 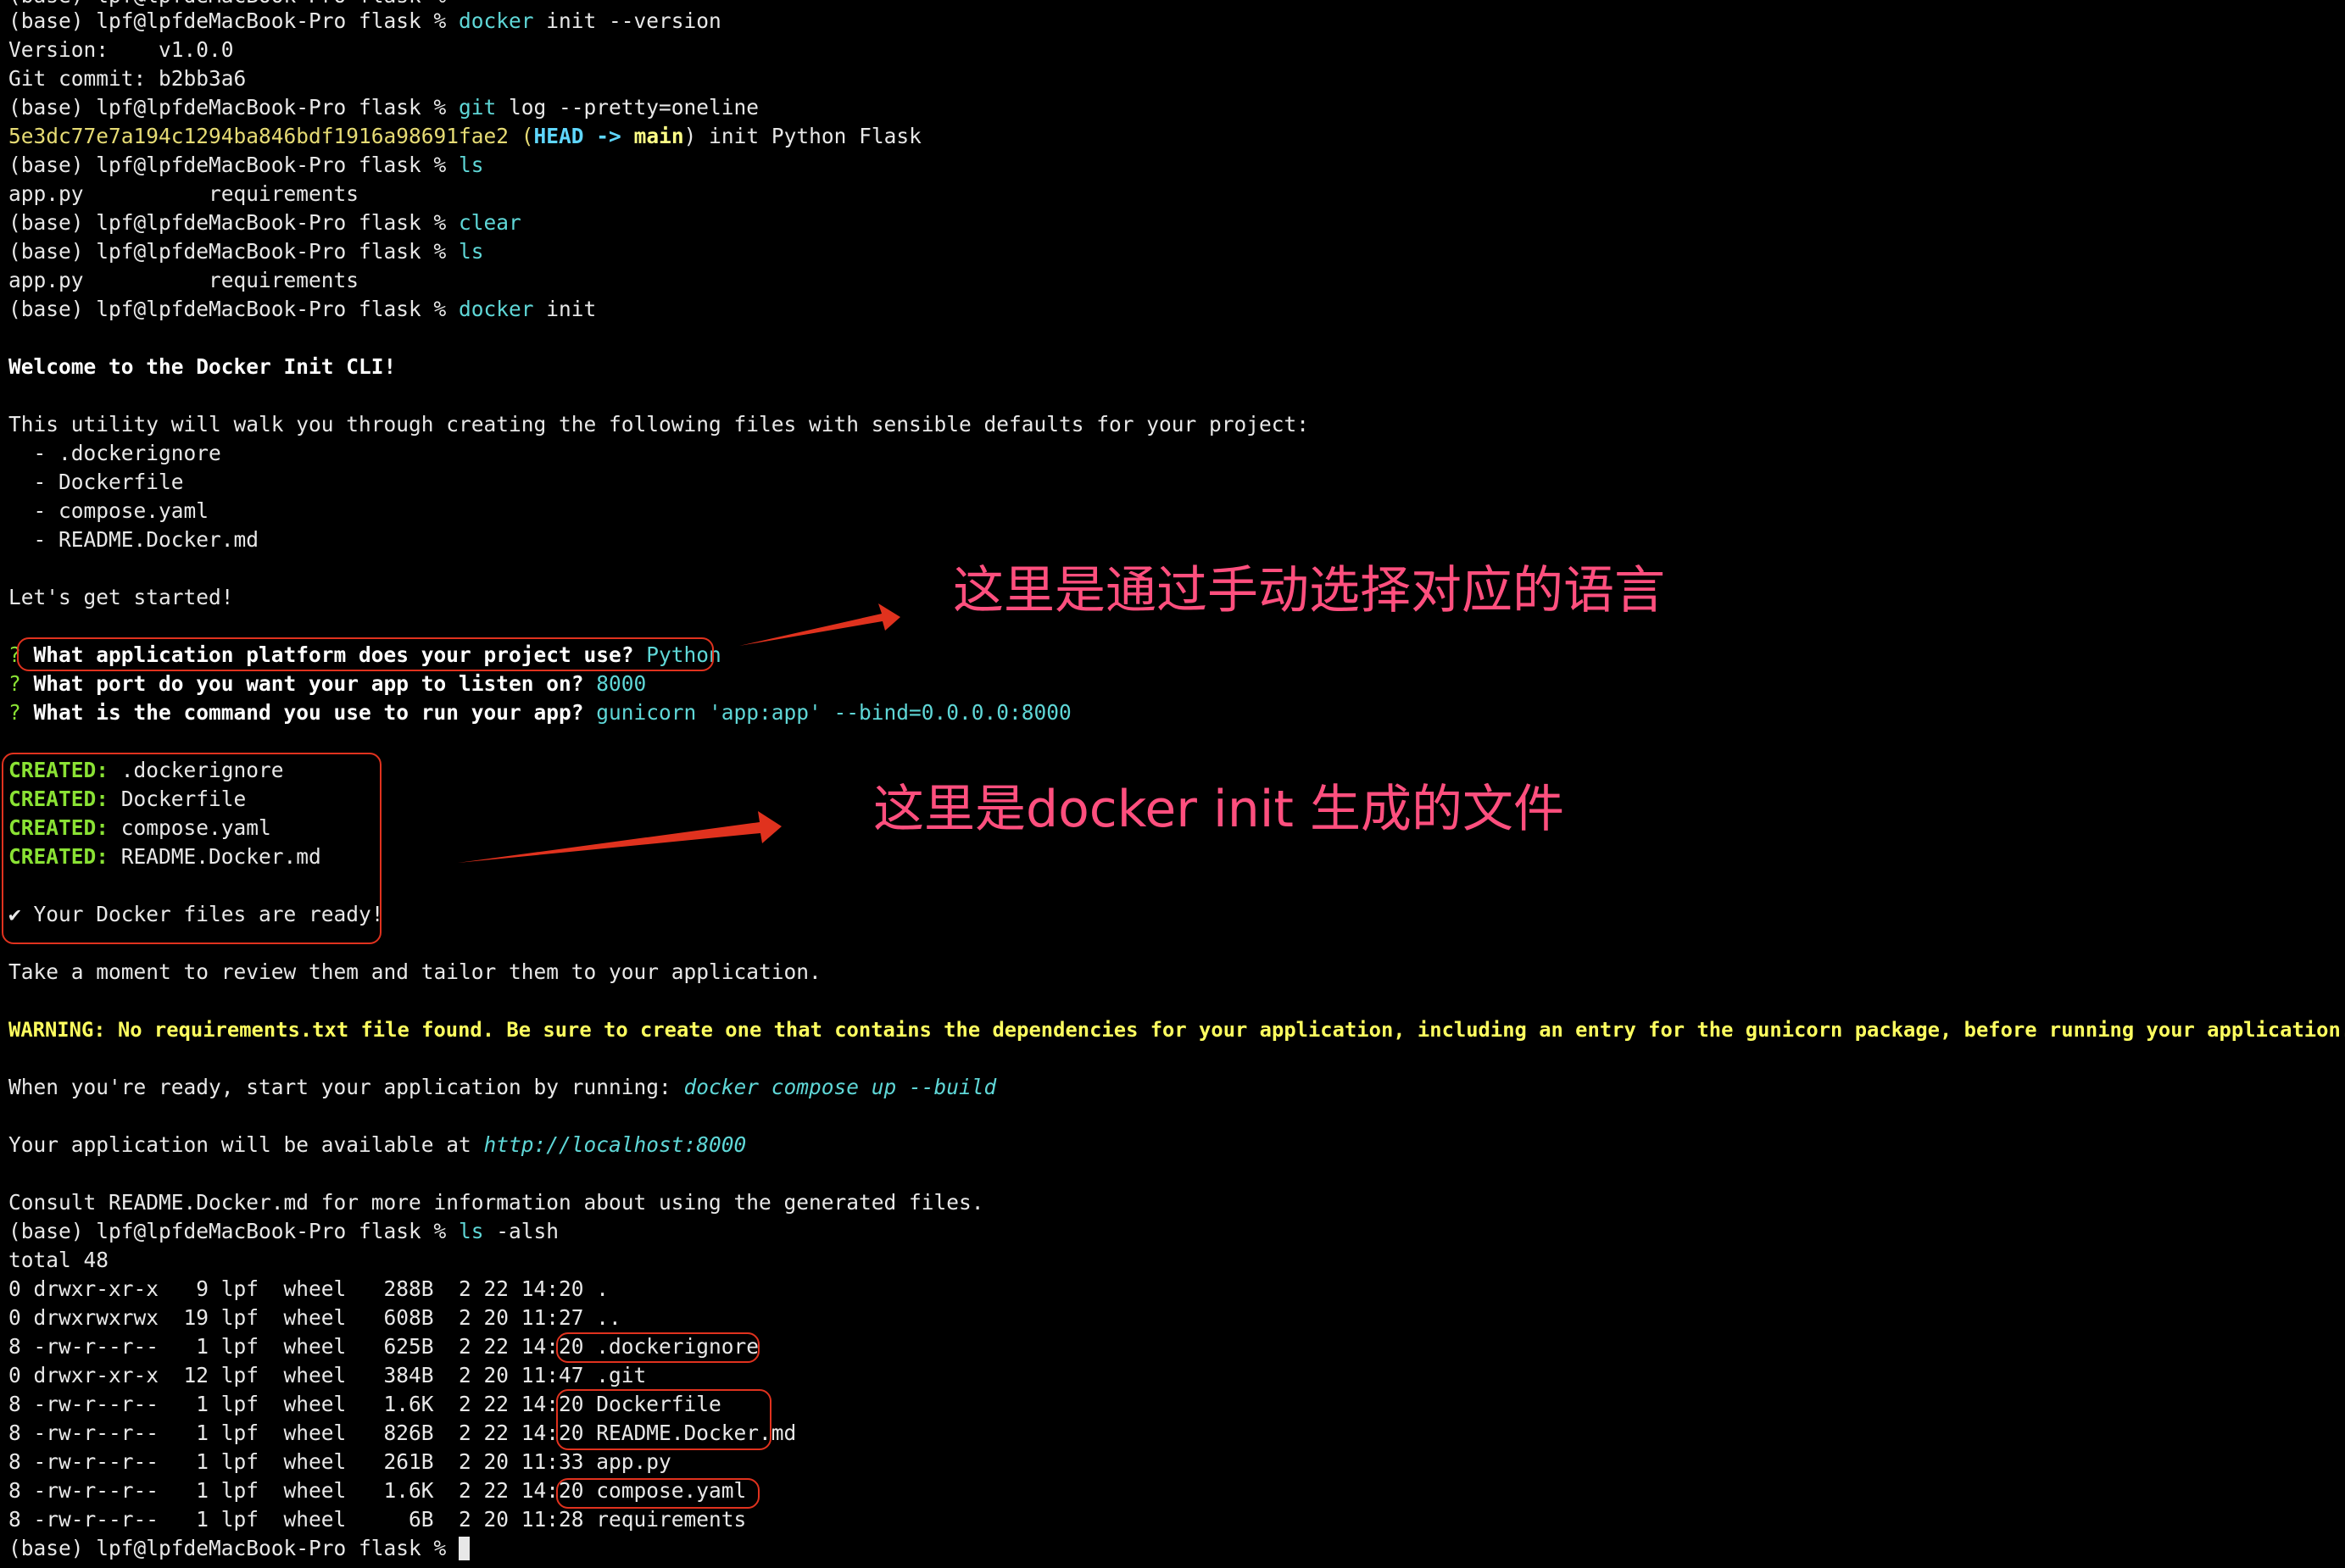 I want to click on annotation-language: 这里是通过手动选择对应的语言, so click(x=1309, y=590).